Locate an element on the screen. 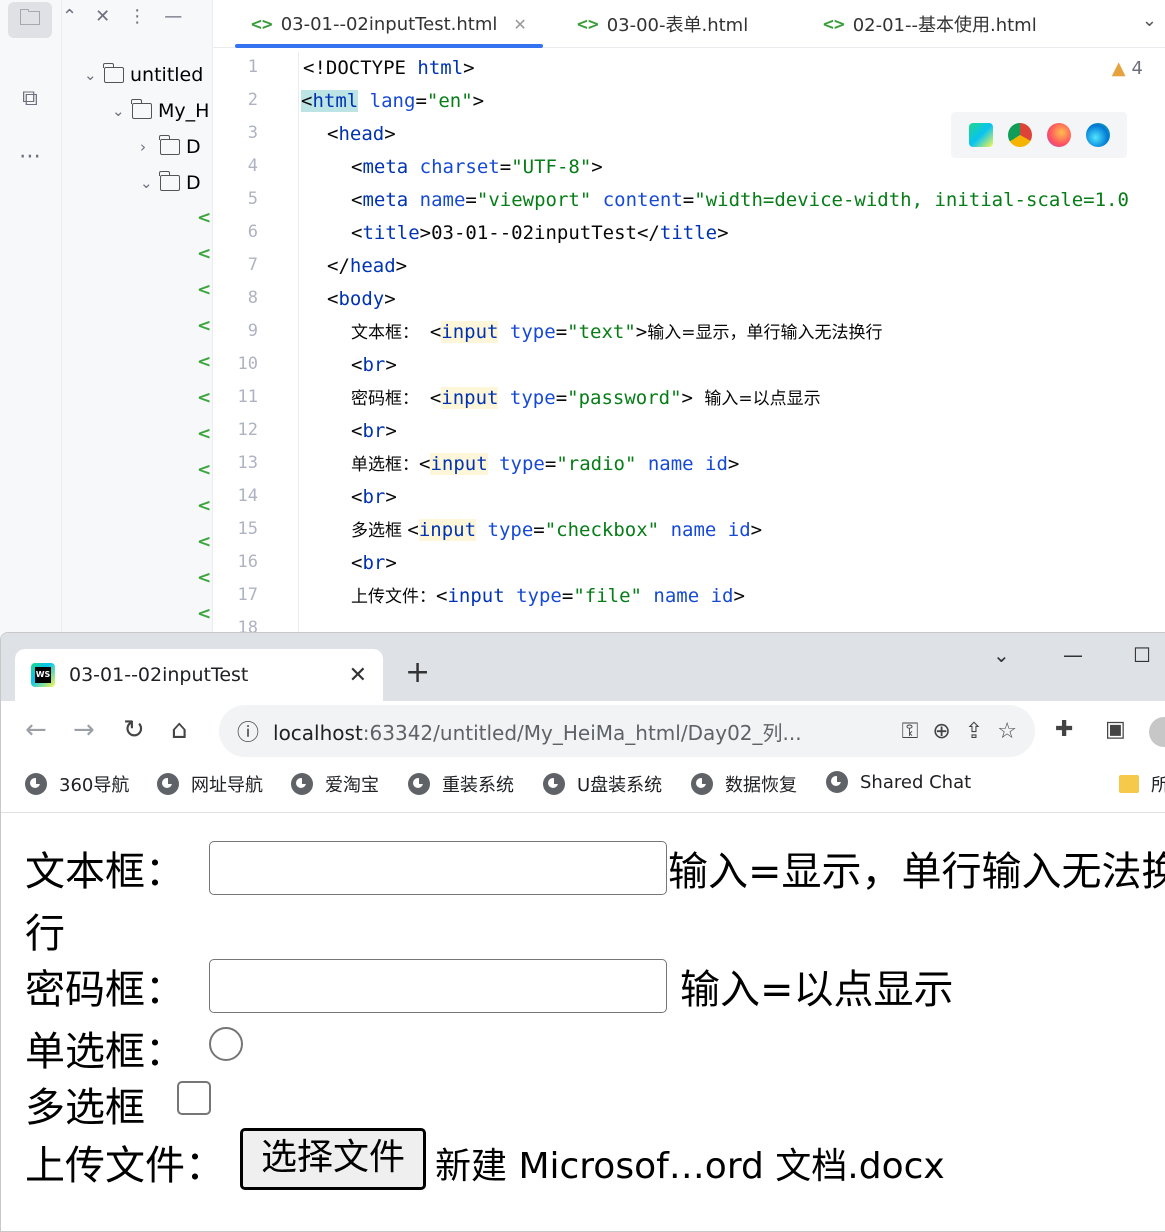 The height and width of the screenshot is (1232, 1165). bookmark-label: 重装系统 is located at coordinates (478, 785).